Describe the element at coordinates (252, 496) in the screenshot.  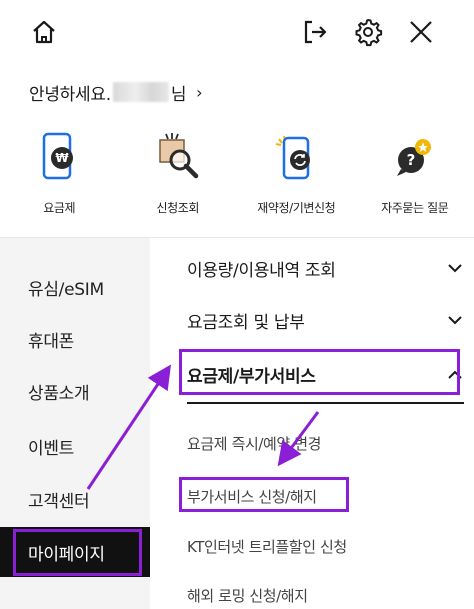
I see `submenu-addon-service-apply: 부가서비스 신청/해지` at that location.